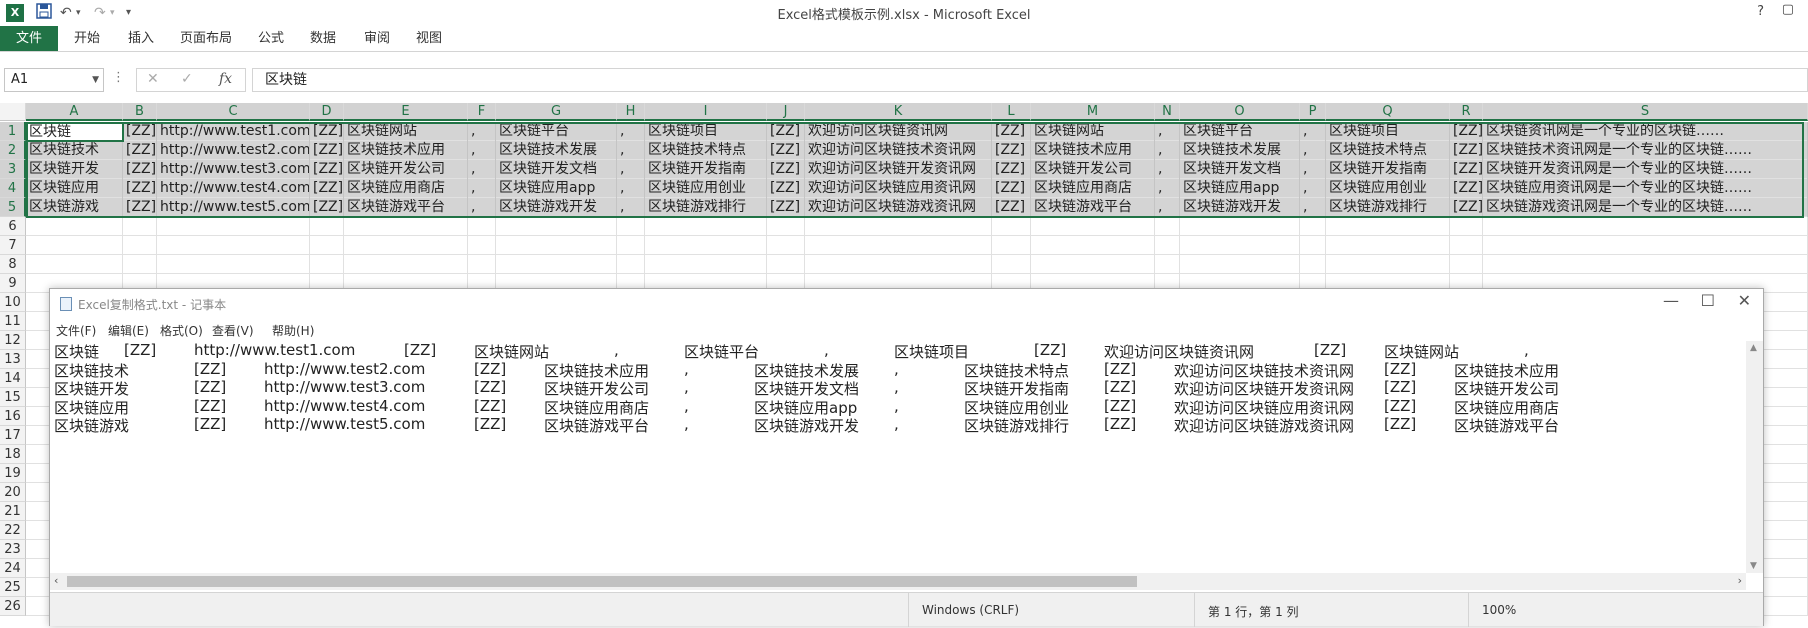 This screenshot has width=1808, height=628. I want to click on row-header: 5, so click(13, 207).